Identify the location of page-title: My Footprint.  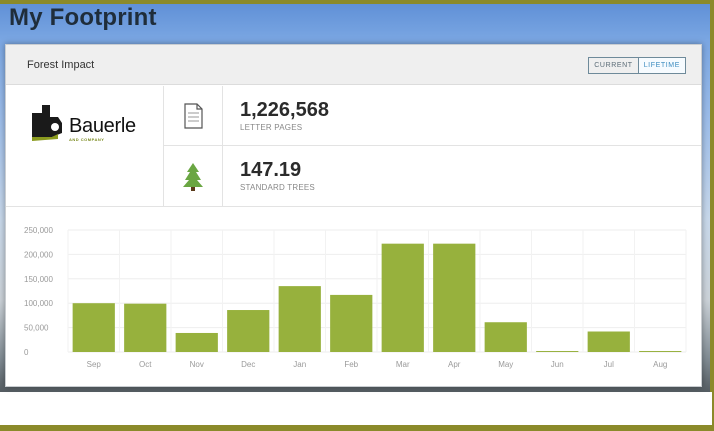
(83, 17).